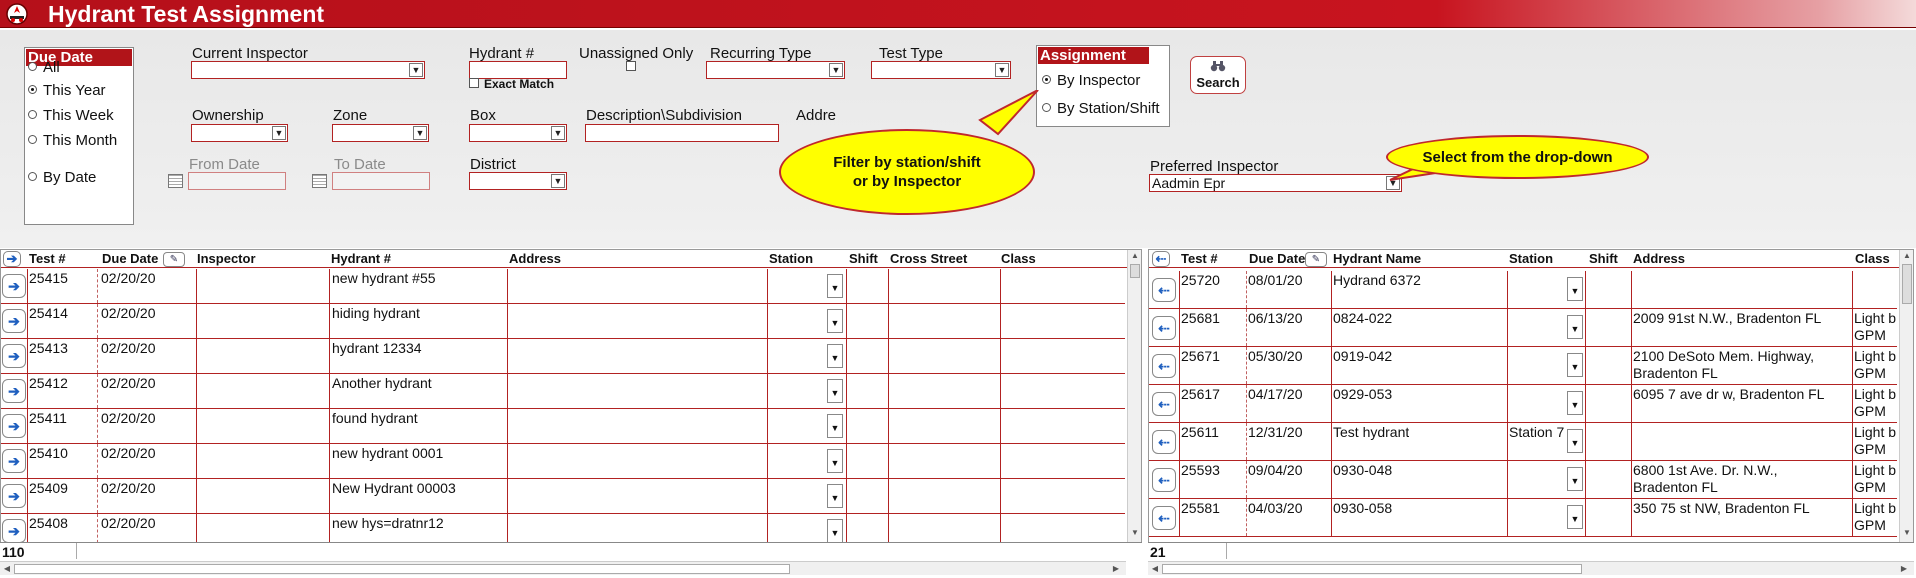  Describe the element at coordinates (72, 140) in the screenshot. I see `due-date-option-this-month: This Month` at that location.